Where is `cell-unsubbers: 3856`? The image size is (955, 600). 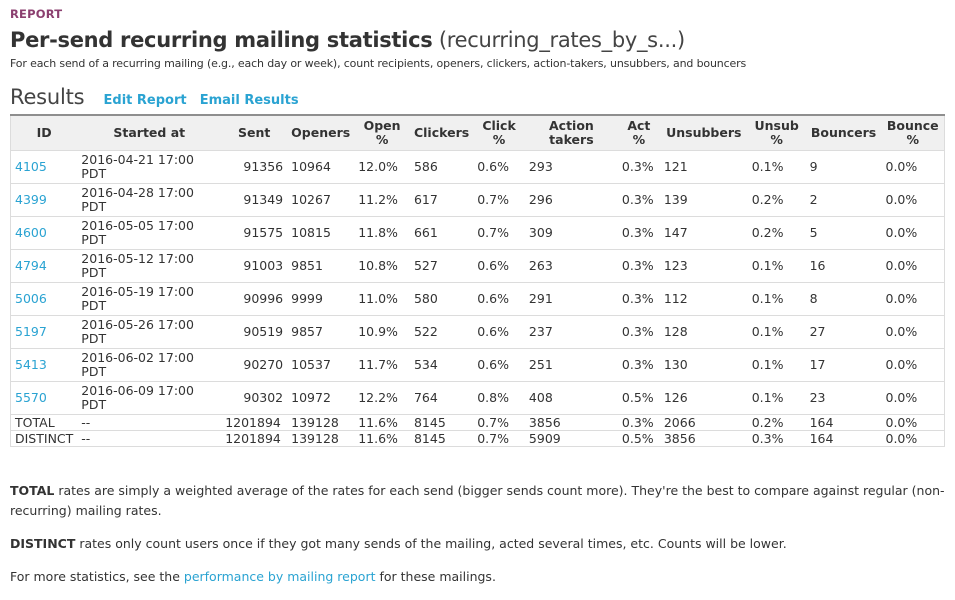 cell-unsubbers: 3856 is located at coordinates (703, 438).